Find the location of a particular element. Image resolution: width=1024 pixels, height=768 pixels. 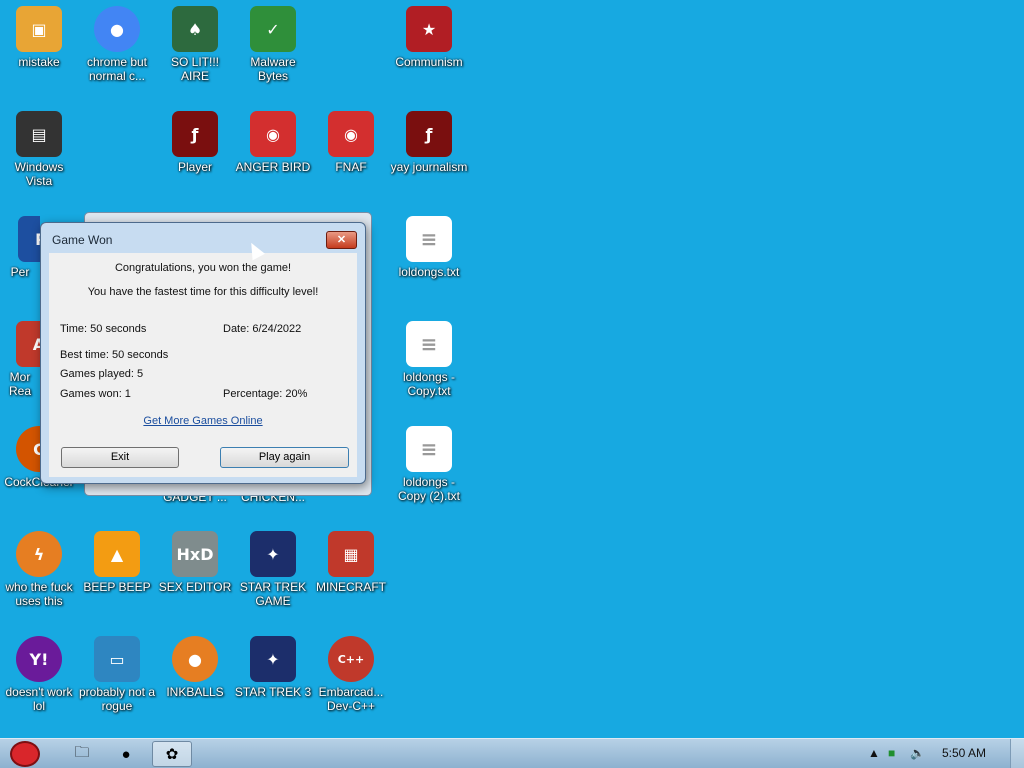

desktop-icon: ƒ Player is located at coordinates (195, 139).